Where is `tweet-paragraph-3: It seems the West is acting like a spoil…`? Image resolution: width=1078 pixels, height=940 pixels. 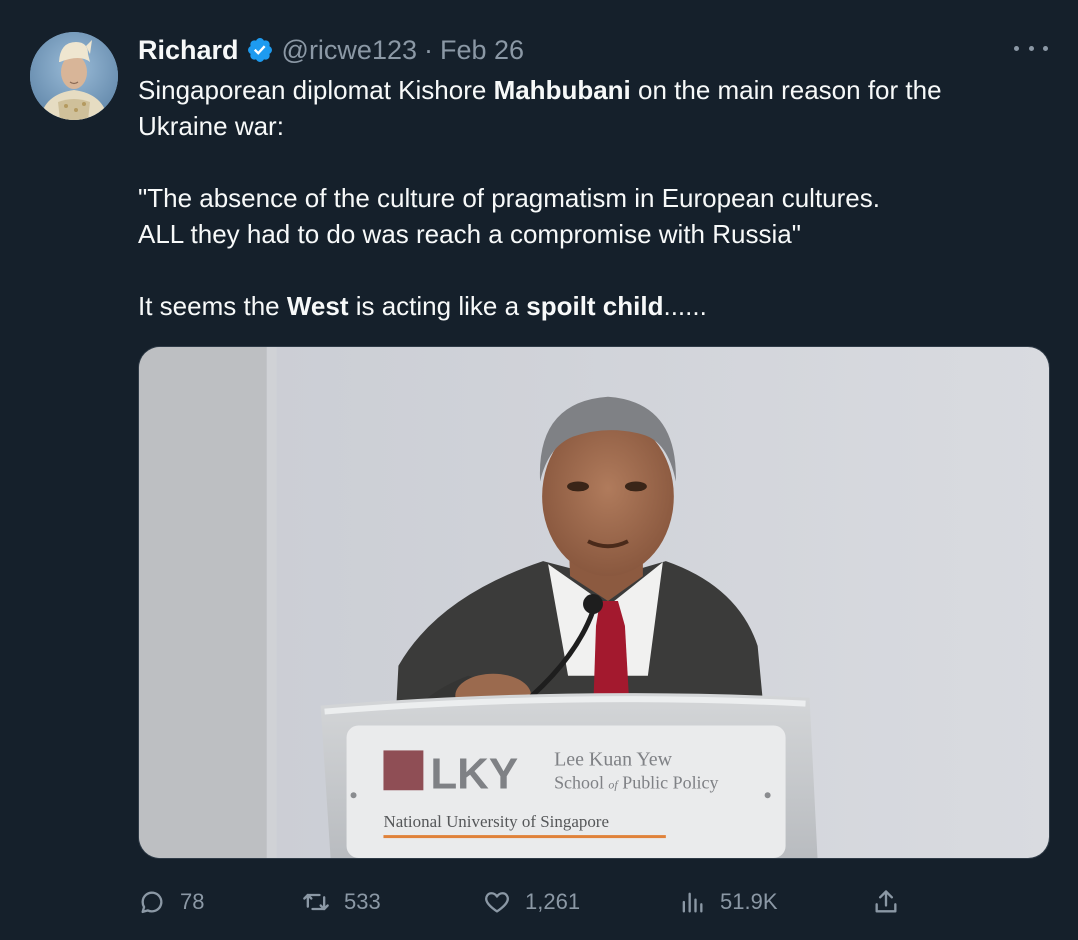 tweet-paragraph-3: It seems the West is acting like a spoil… is located at coordinates (588, 306).